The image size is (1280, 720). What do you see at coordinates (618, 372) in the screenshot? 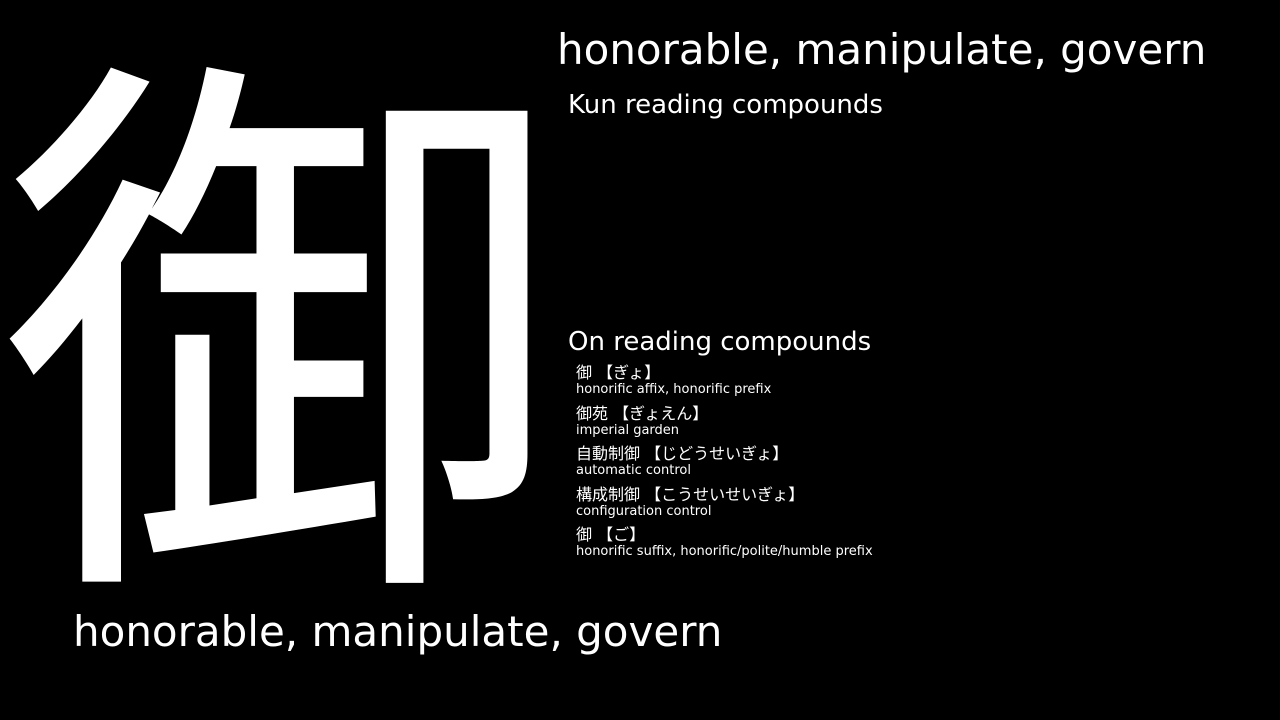
I see `compound-word: 御 【ぎょ】` at bounding box center [618, 372].